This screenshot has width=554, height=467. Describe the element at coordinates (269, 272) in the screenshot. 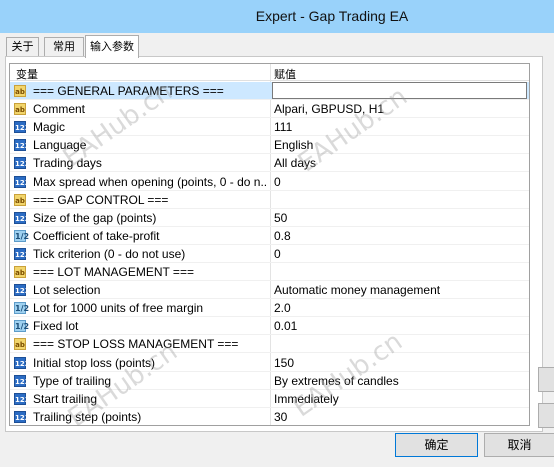

I see `parameter-row: ab === LOT MANAGEMENT ===` at that location.